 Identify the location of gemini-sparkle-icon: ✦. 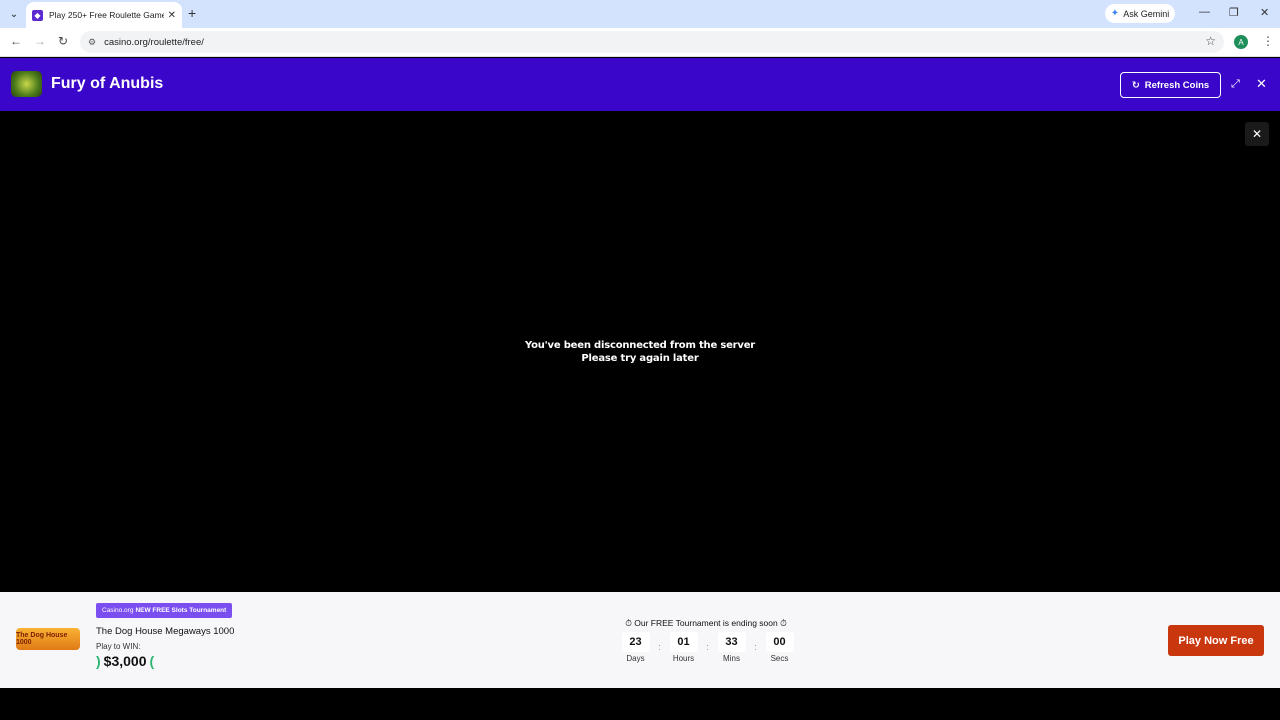
(1115, 13).